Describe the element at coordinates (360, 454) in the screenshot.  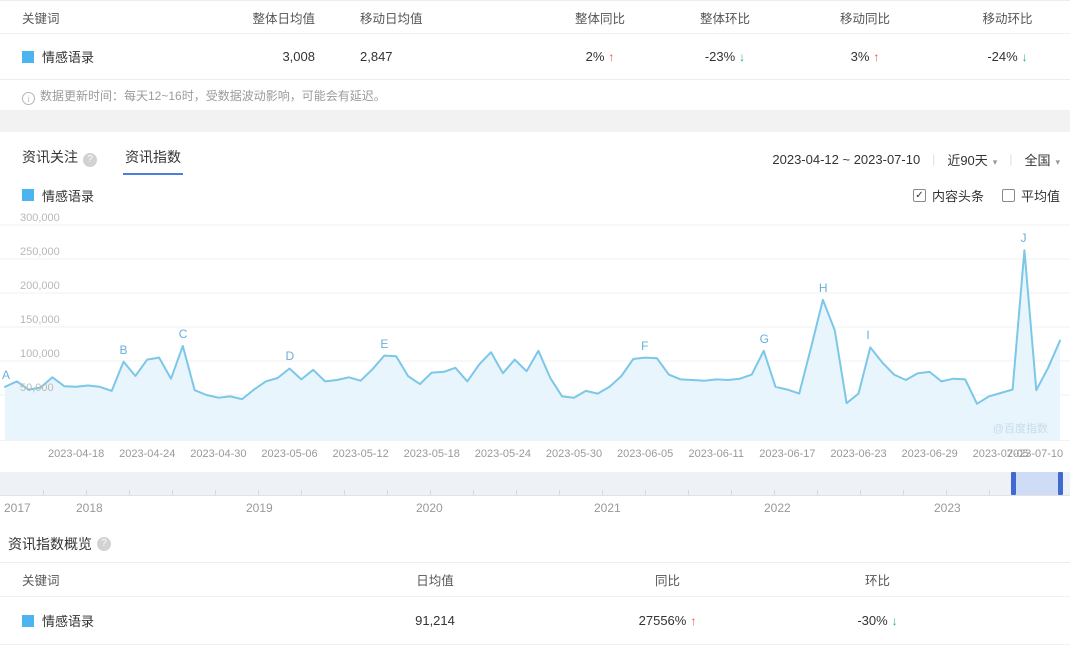
I see `x-axis-label: 2023-05-12` at that location.